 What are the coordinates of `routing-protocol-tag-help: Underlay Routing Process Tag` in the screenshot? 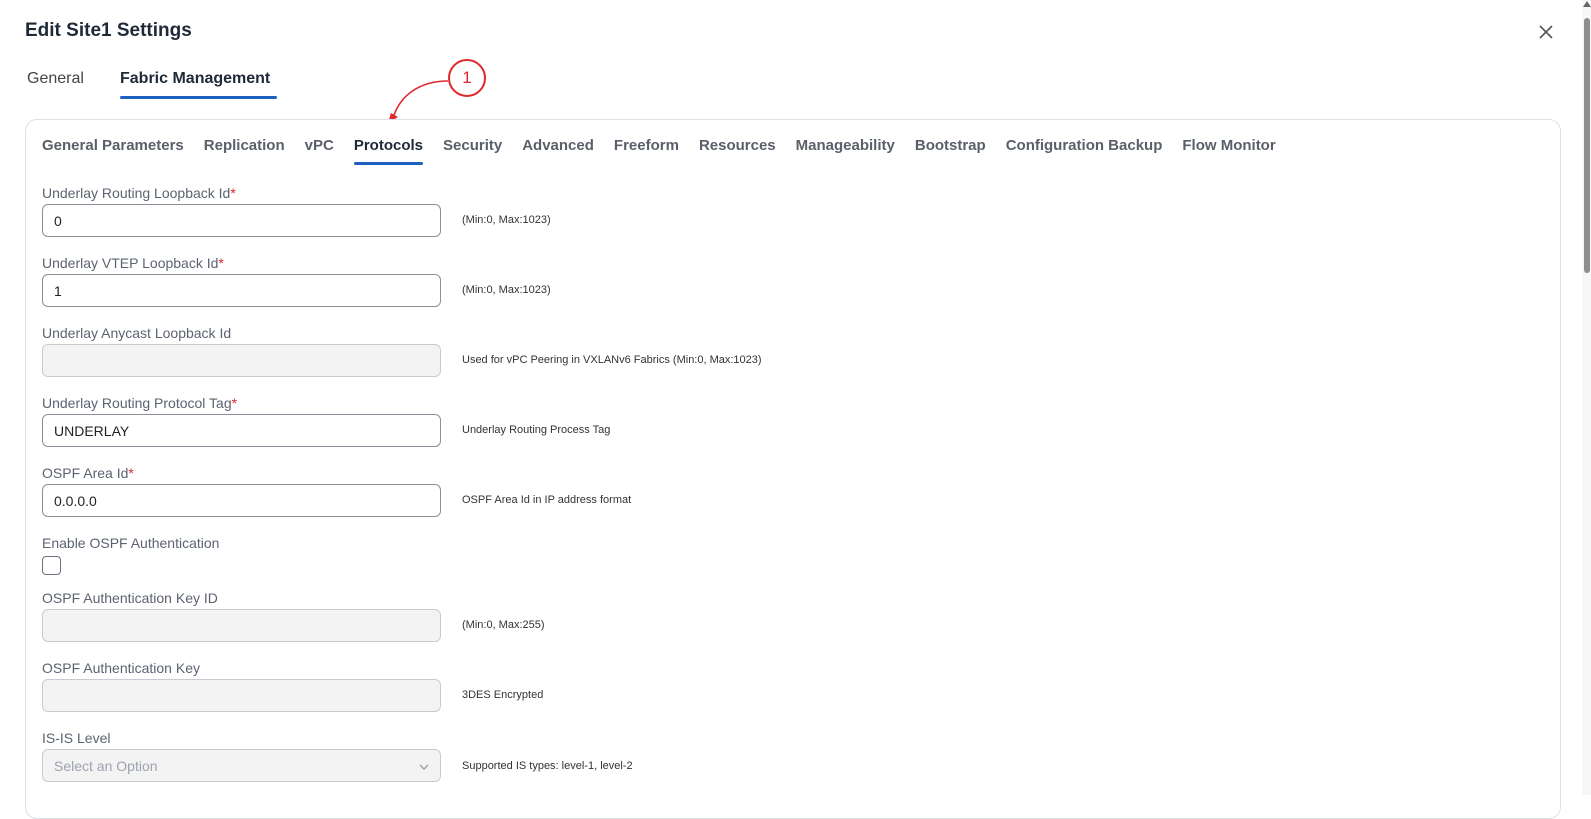 It's located at (536, 430).